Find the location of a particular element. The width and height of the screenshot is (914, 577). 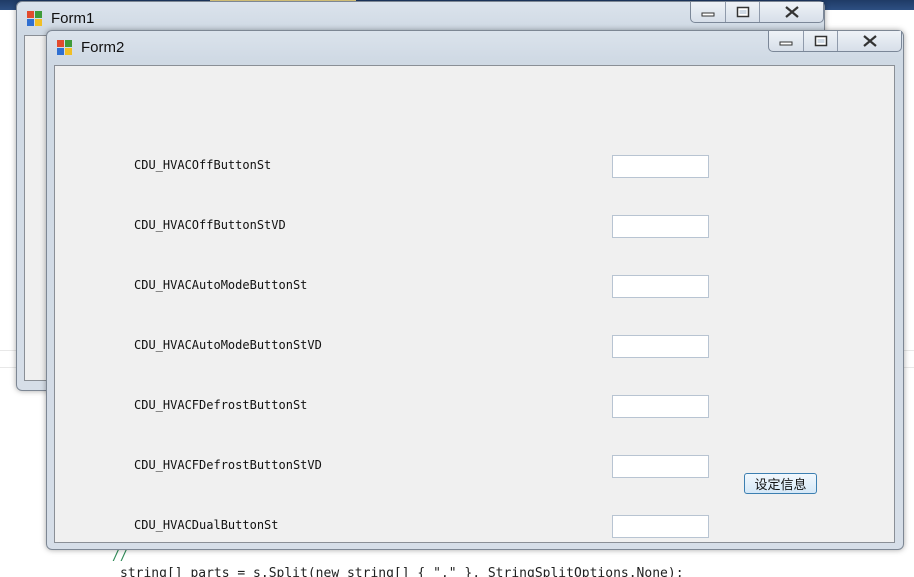

set-info-button: 设定信息 is located at coordinates (780, 483).